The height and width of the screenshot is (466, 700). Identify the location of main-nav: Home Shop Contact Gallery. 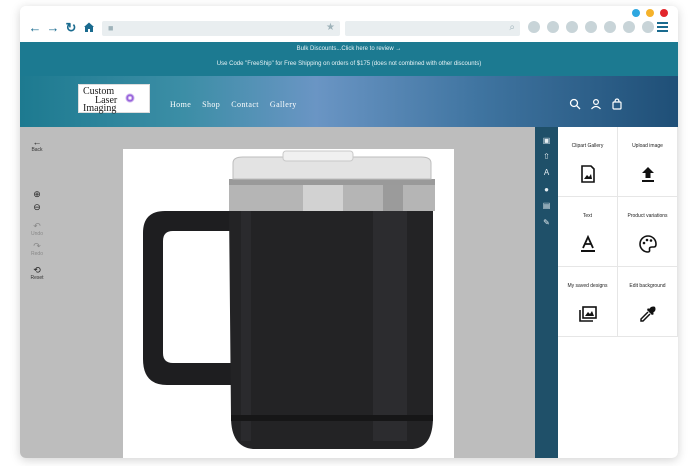
(233, 104).